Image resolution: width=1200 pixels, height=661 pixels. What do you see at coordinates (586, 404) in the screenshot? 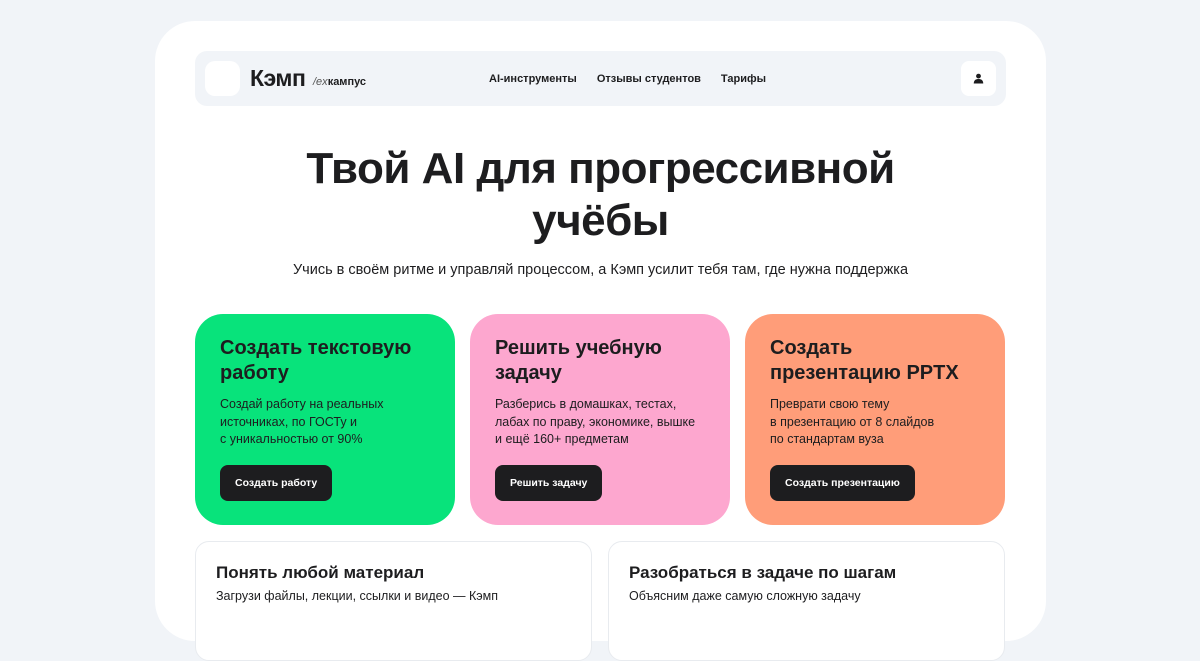
I see `card-desc-line: Разберись в домашках, тестах,` at bounding box center [586, 404].